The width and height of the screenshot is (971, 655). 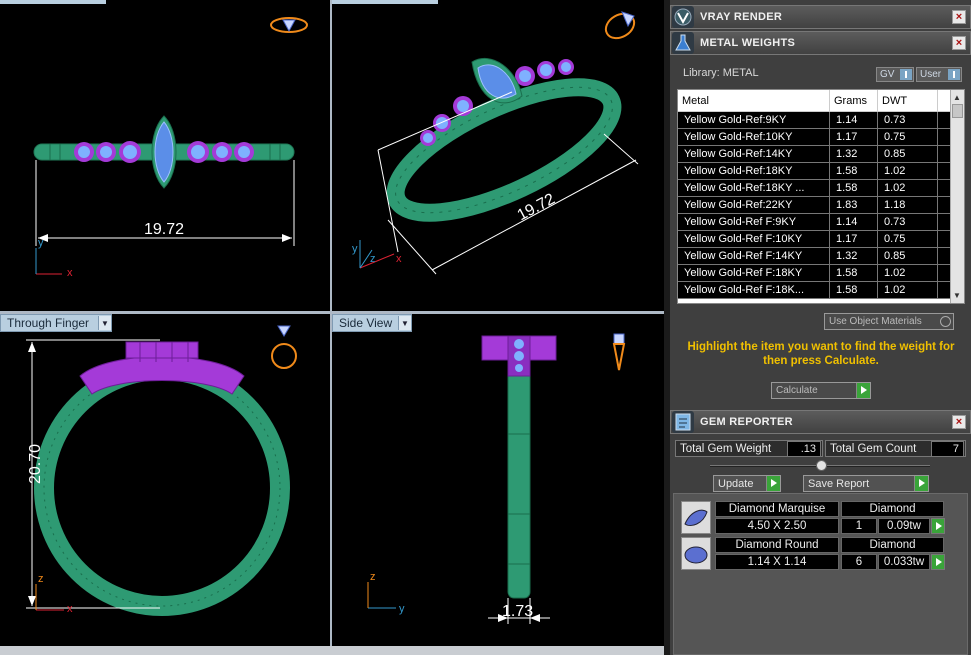 What do you see at coordinates (754, 273) in the screenshot?
I see `metal-name-cell: Yellow Gold-Ref F:18KY` at bounding box center [754, 273].